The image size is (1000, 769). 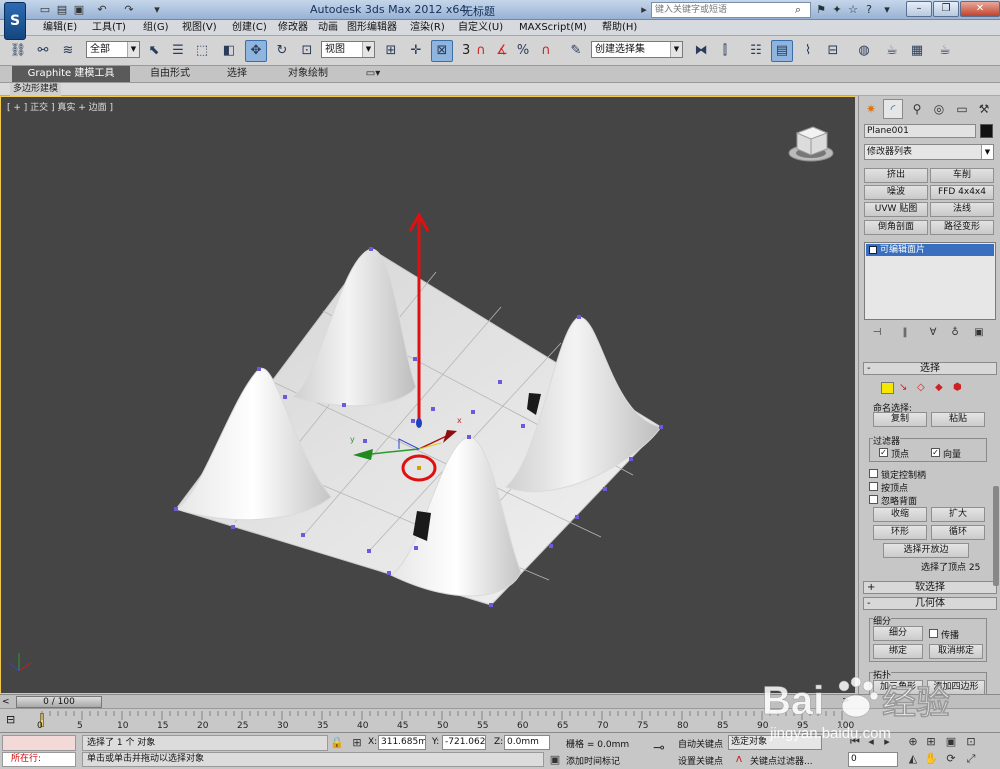 What do you see at coordinates (731, 10) in the screenshot?
I see `search-input` at bounding box center [731, 10].